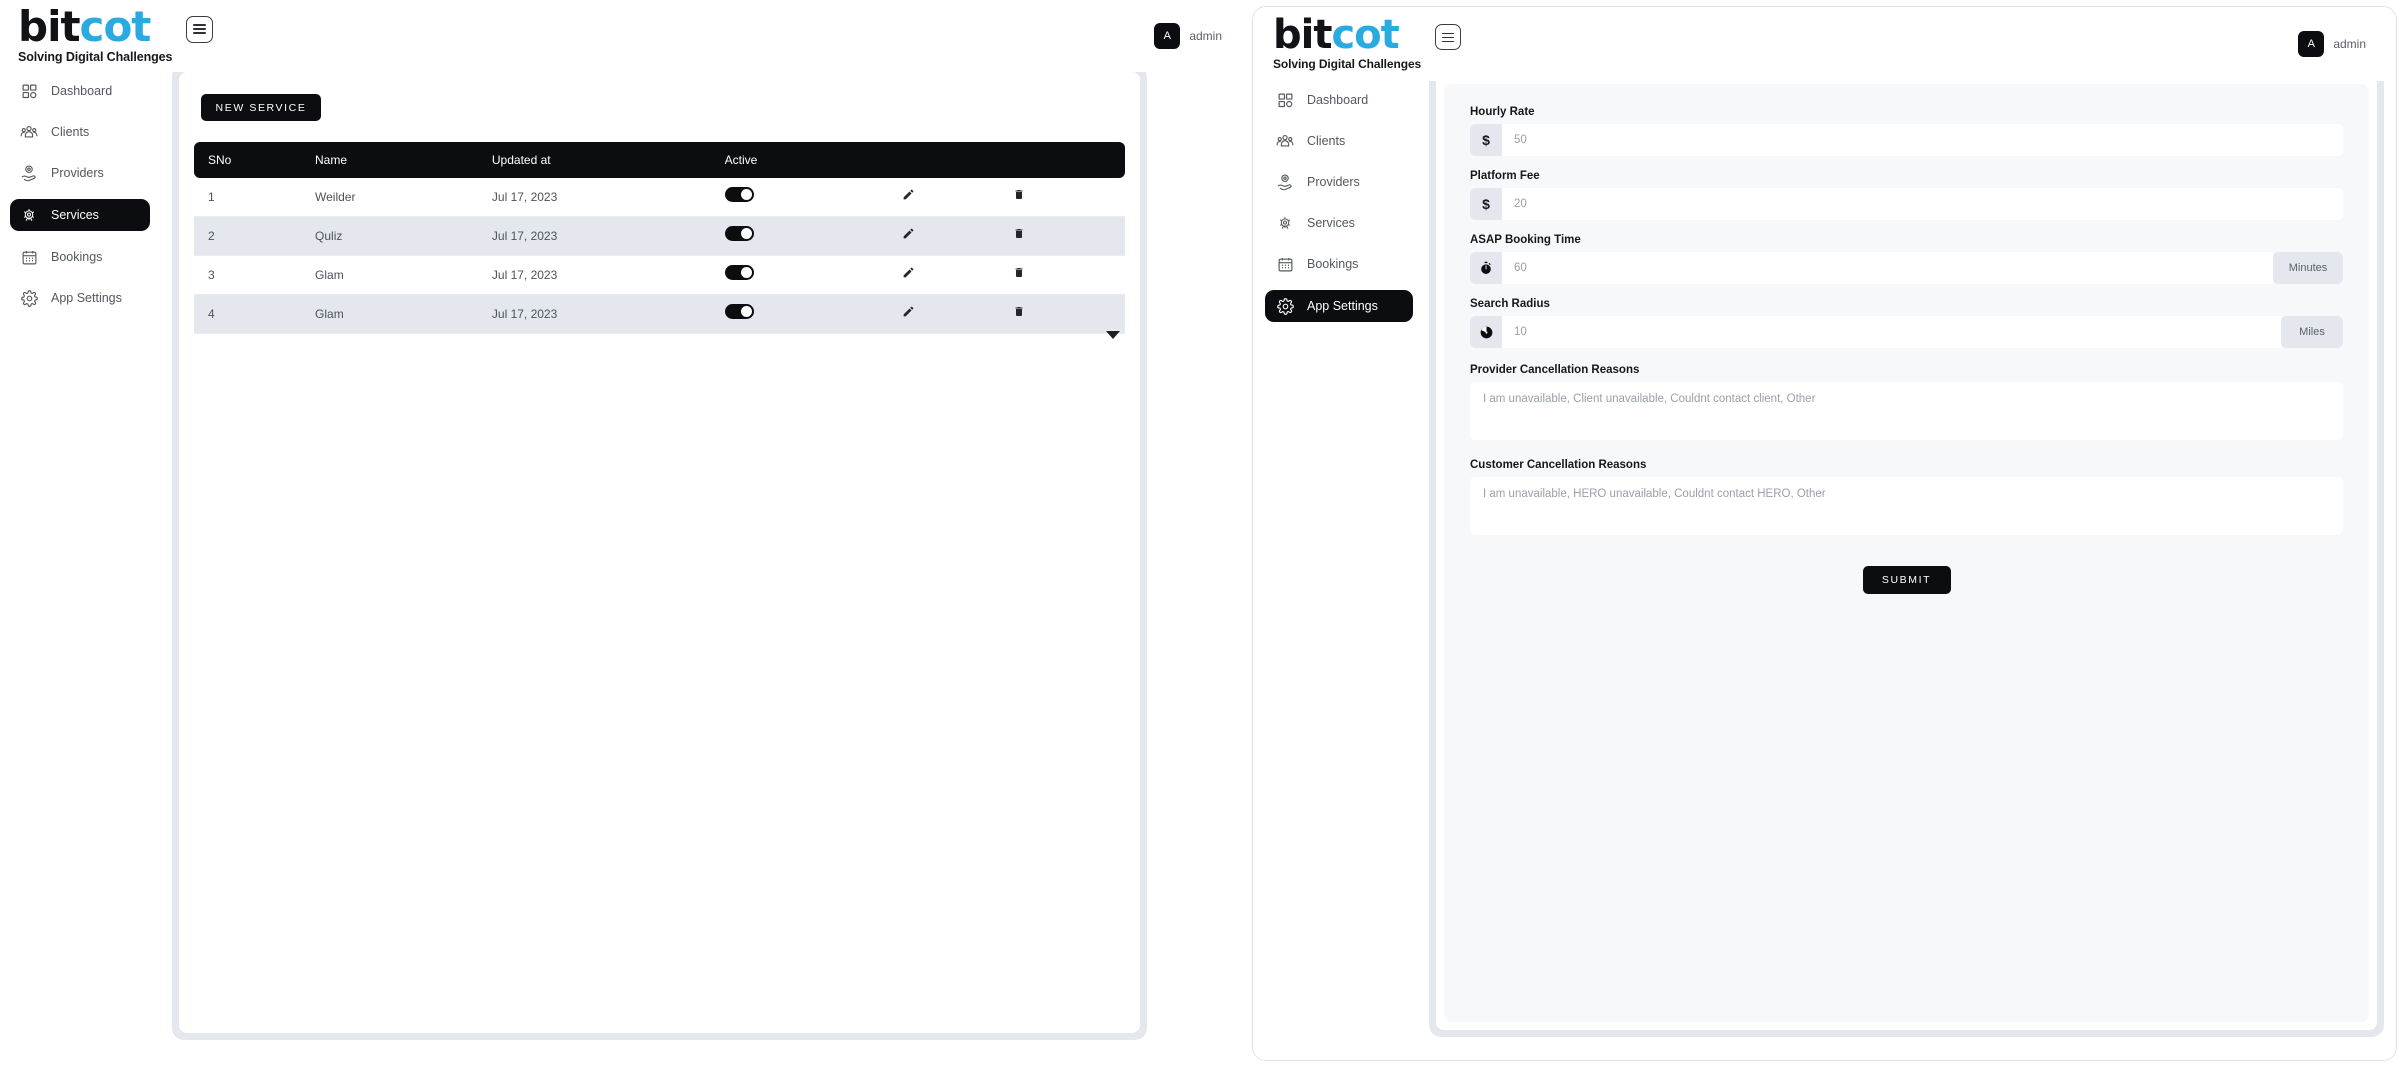 Image resolution: width=2400 pixels, height=1067 pixels. What do you see at coordinates (2308, 268) in the screenshot?
I see `asap-booking-time-unit: Minutes` at bounding box center [2308, 268].